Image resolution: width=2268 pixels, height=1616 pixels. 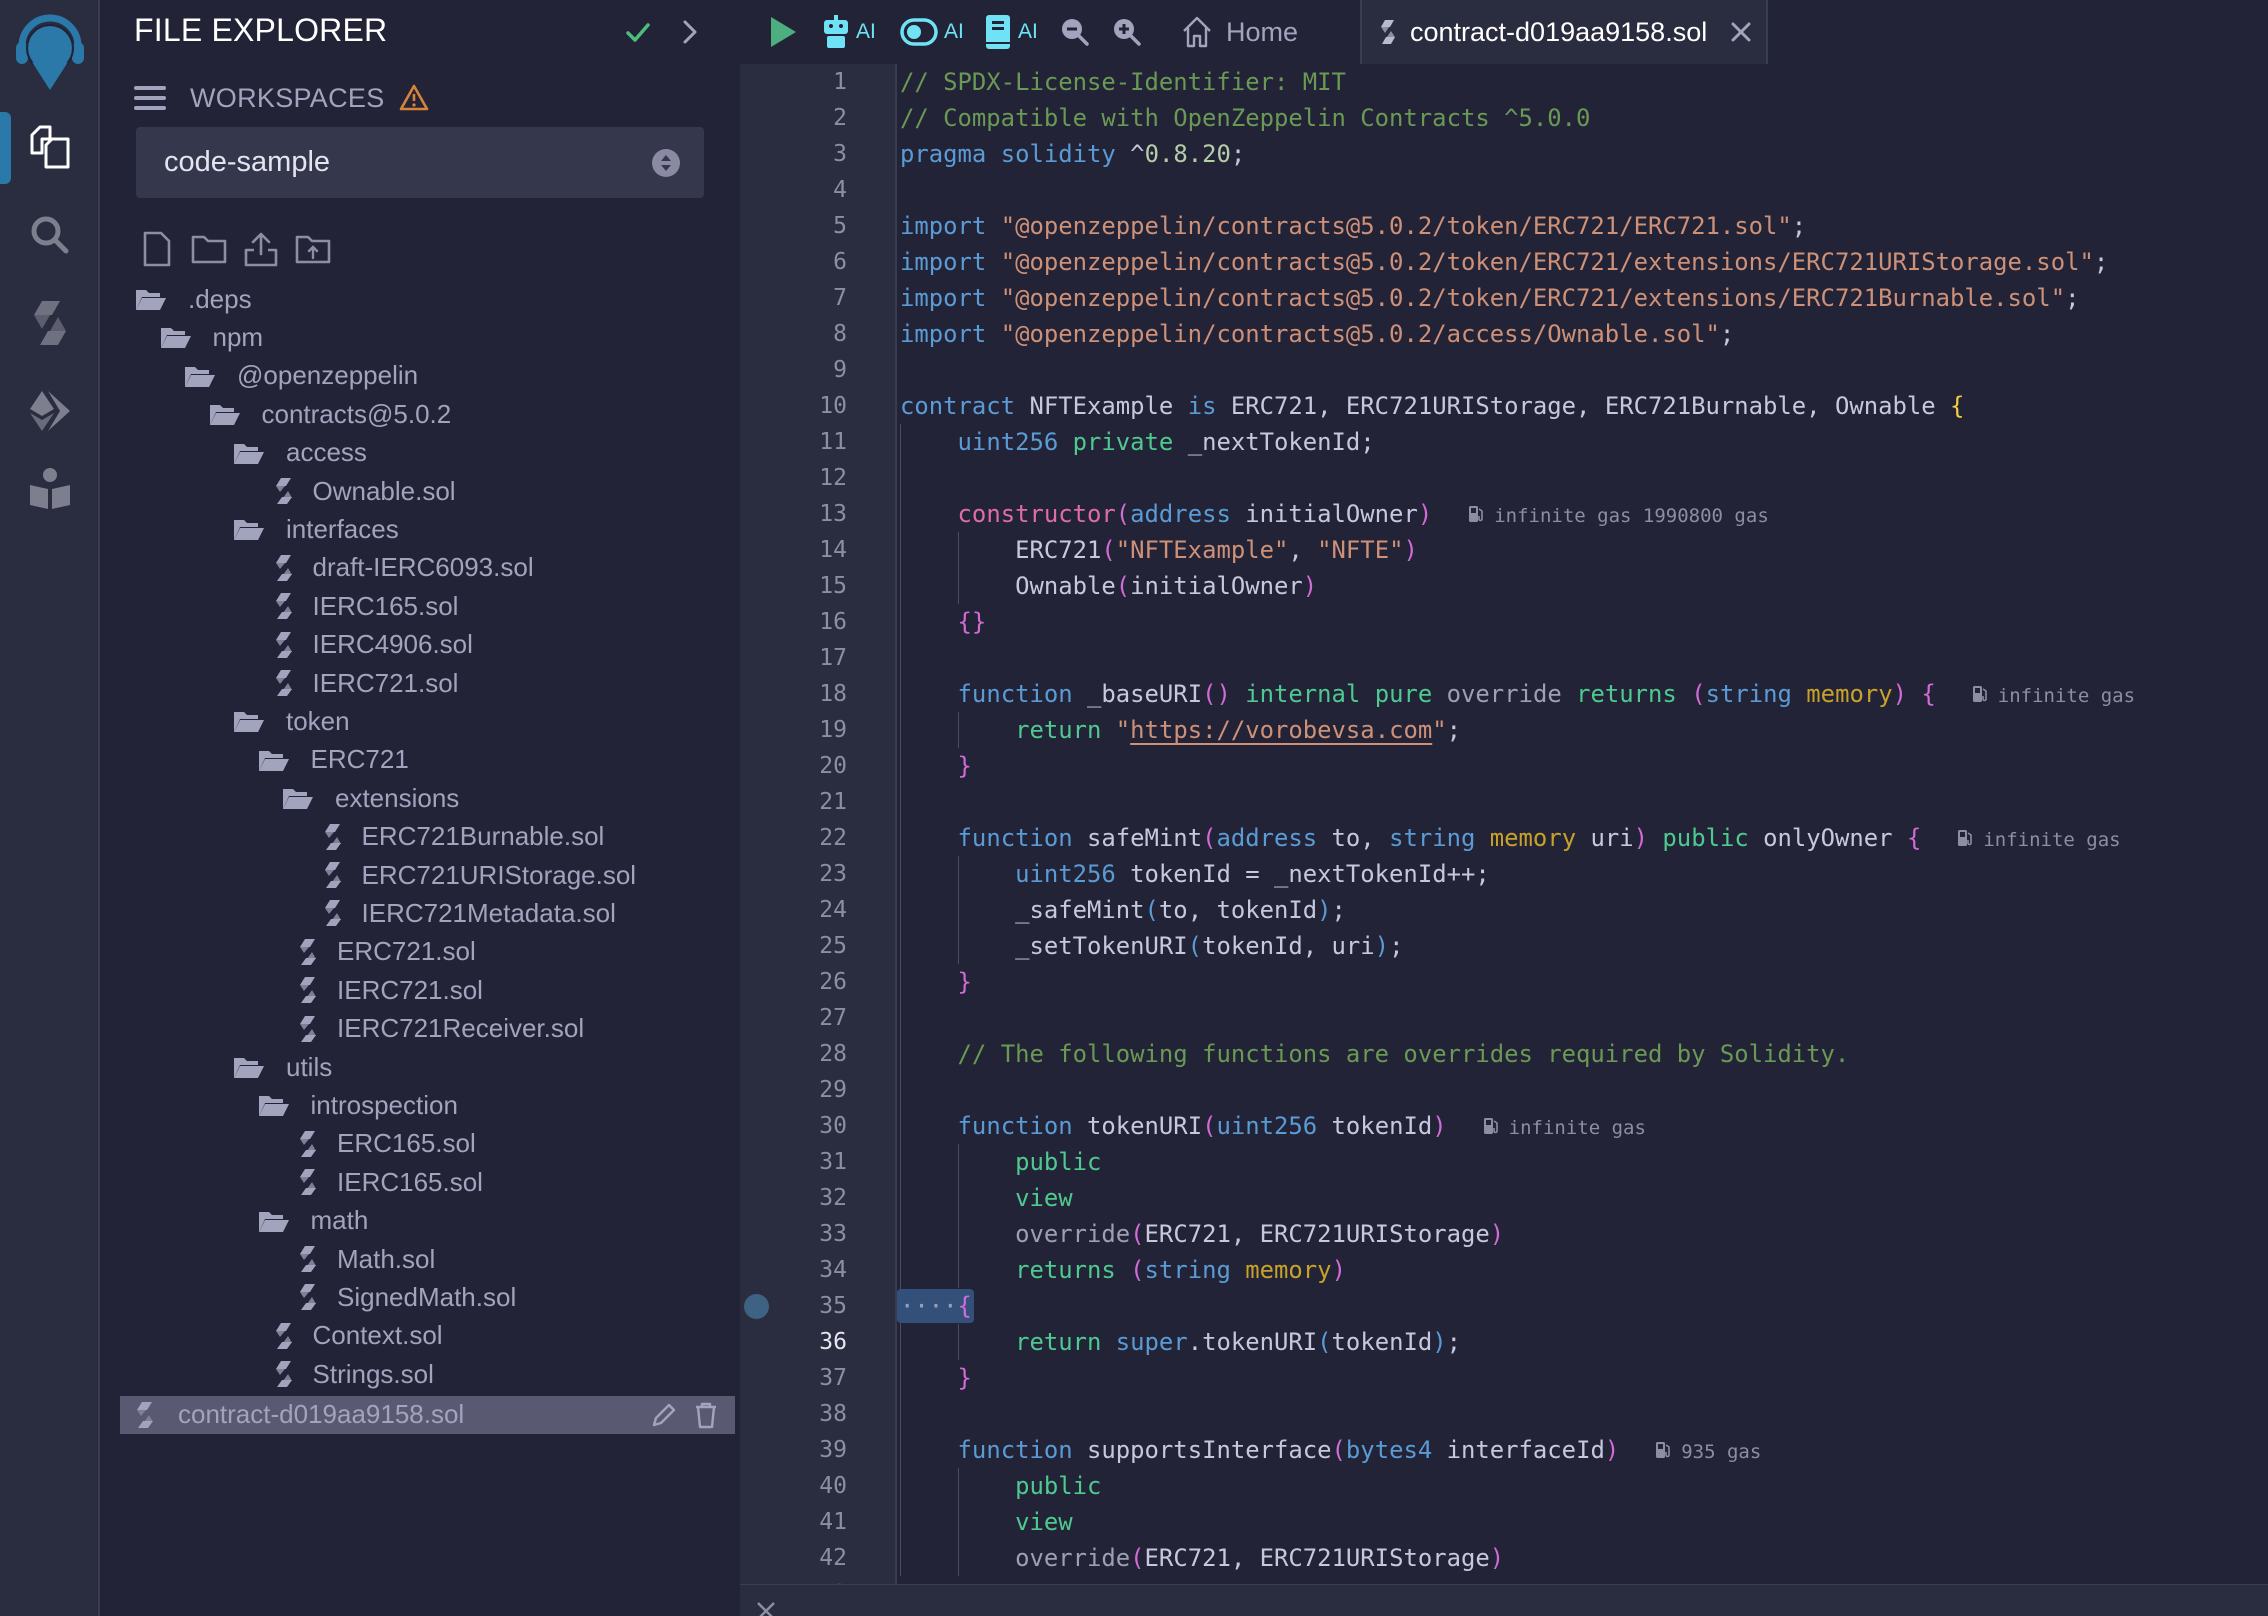 What do you see at coordinates (807, 478) in the screenshot?
I see `line-number: 12` at bounding box center [807, 478].